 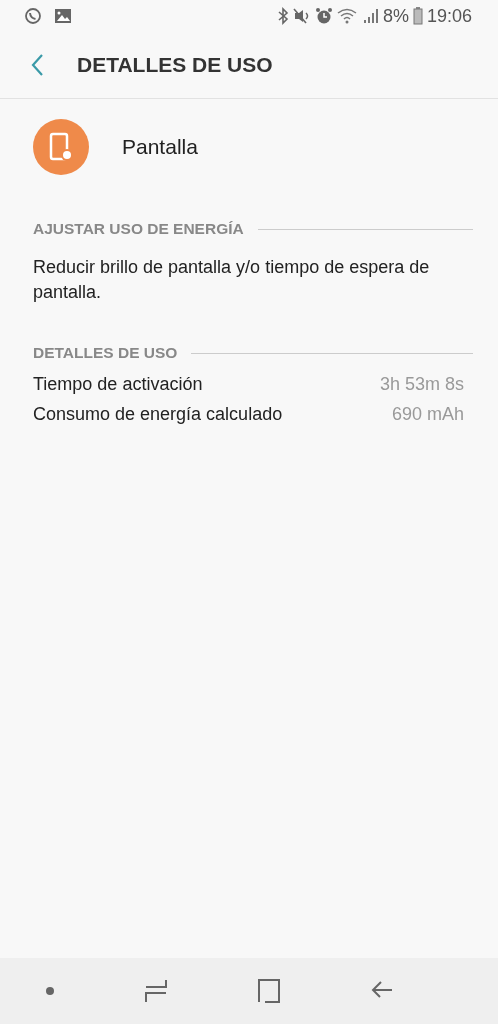 What do you see at coordinates (370, 16) in the screenshot?
I see `signal-icon` at bounding box center [370, 16].